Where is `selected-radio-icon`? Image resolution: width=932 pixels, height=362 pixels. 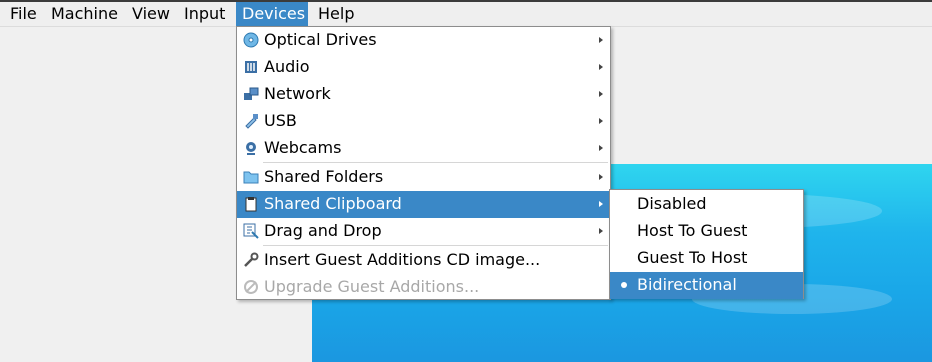
selected-radio-icon is located at coordinates (624, 285).